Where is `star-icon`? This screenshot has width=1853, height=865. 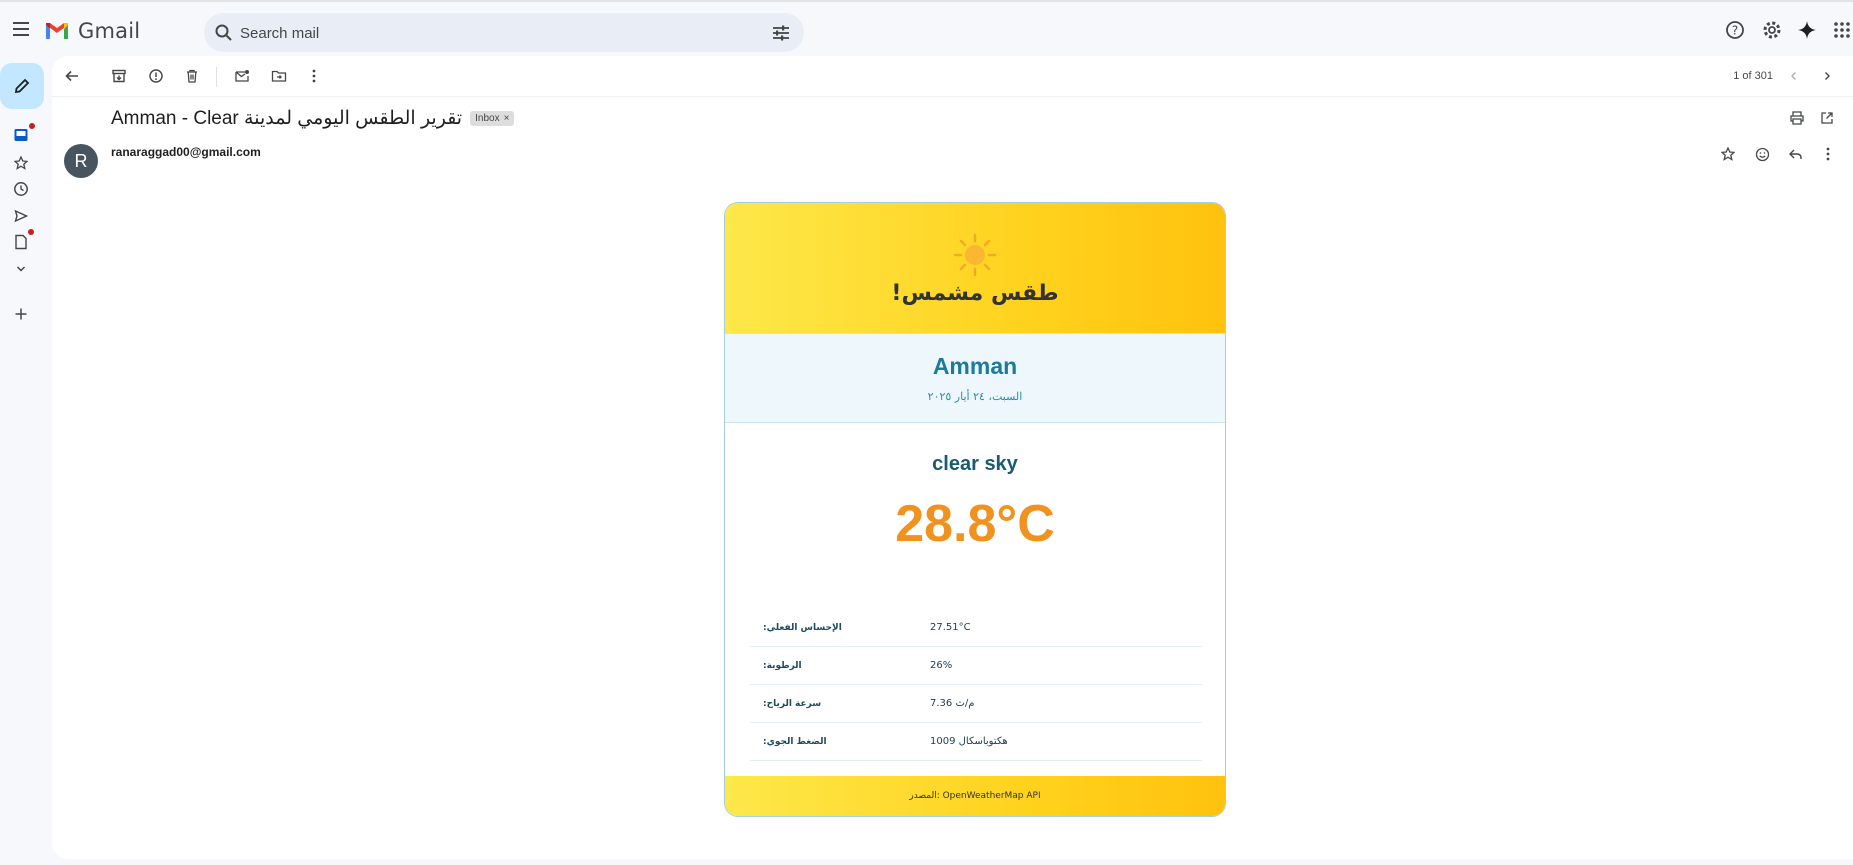
star-icon is located at coordinates (21, 163).